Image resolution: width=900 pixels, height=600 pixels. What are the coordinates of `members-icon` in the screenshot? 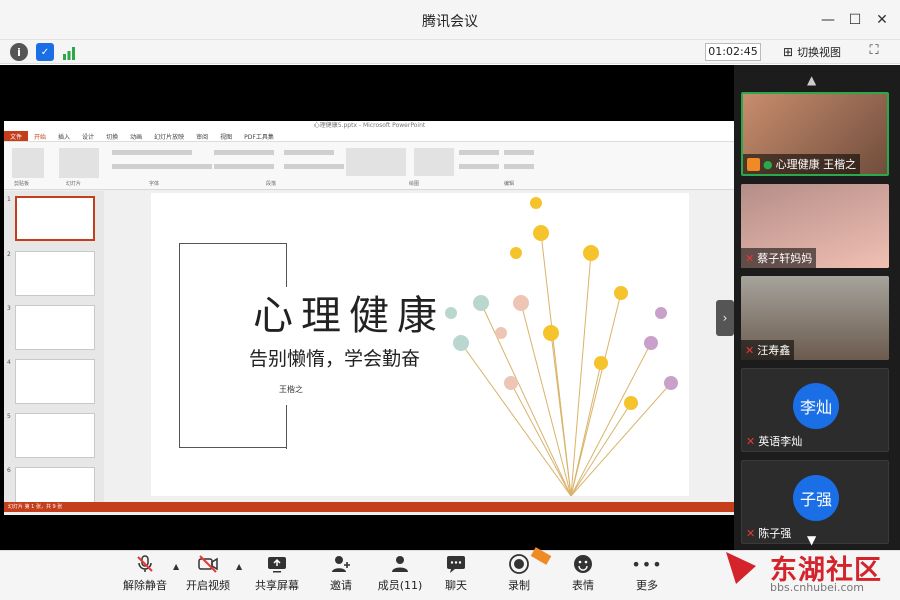 It's located at (400, 564).